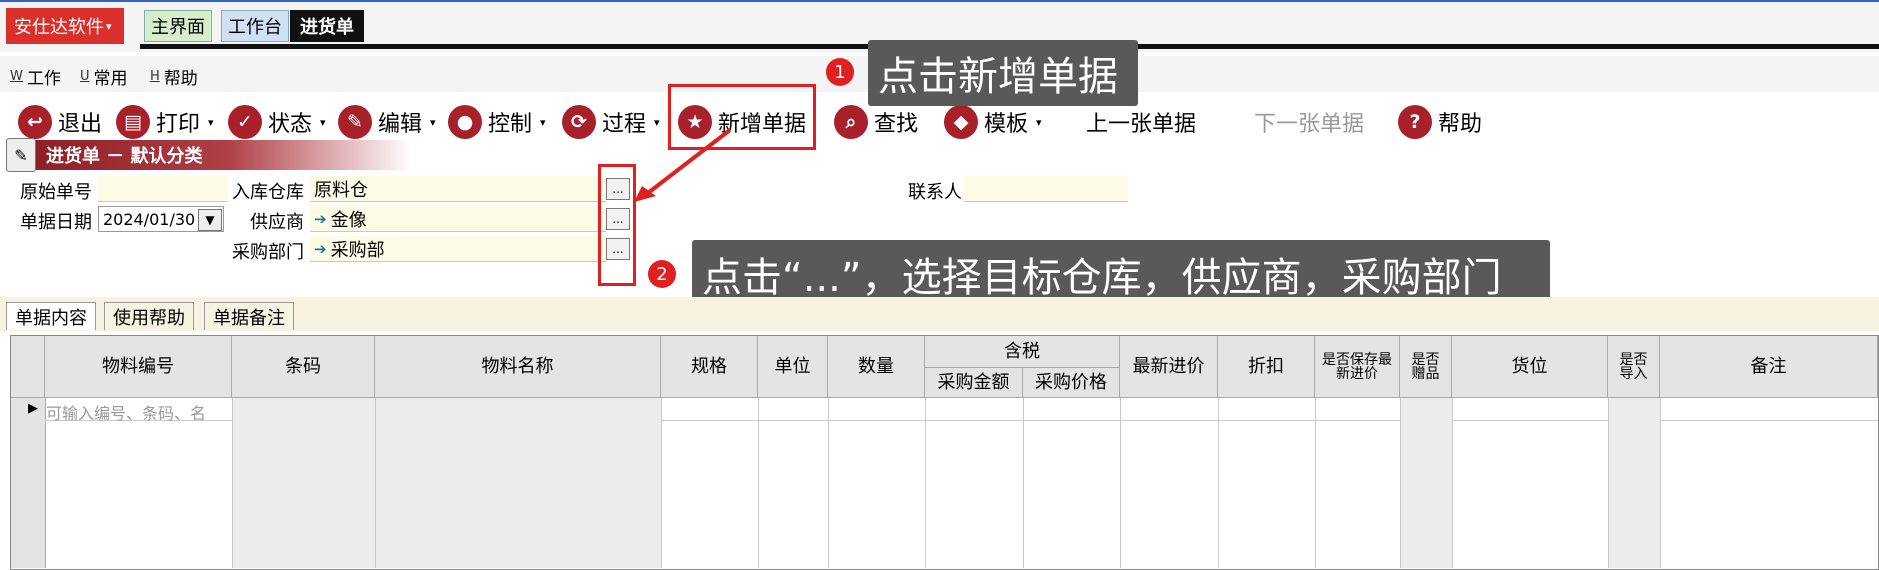 The width and height of the screenshot is (1879, 570). What do you see at coordinates (510, 124) in the screenshot?
I see `control-label: 控制` at bounding box center [510, 124].